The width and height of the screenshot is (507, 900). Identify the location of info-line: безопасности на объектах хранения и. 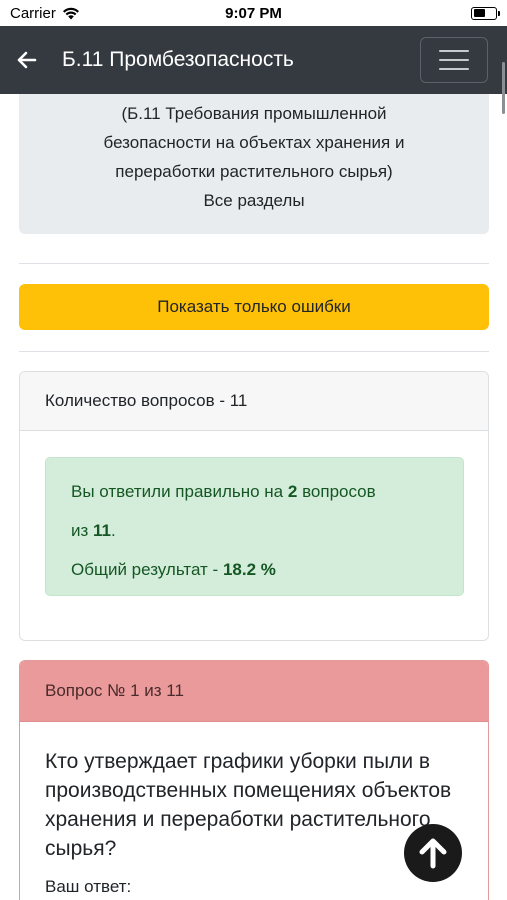
(254, 142).